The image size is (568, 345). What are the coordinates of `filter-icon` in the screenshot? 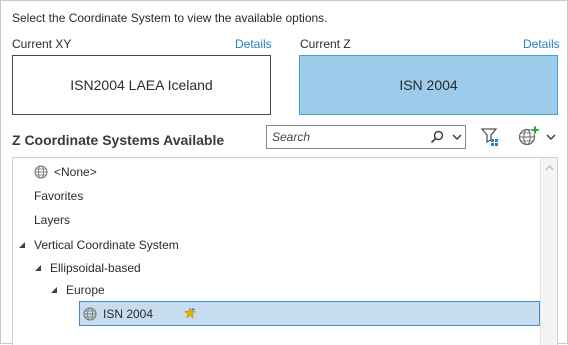 It's located at (490, 137).